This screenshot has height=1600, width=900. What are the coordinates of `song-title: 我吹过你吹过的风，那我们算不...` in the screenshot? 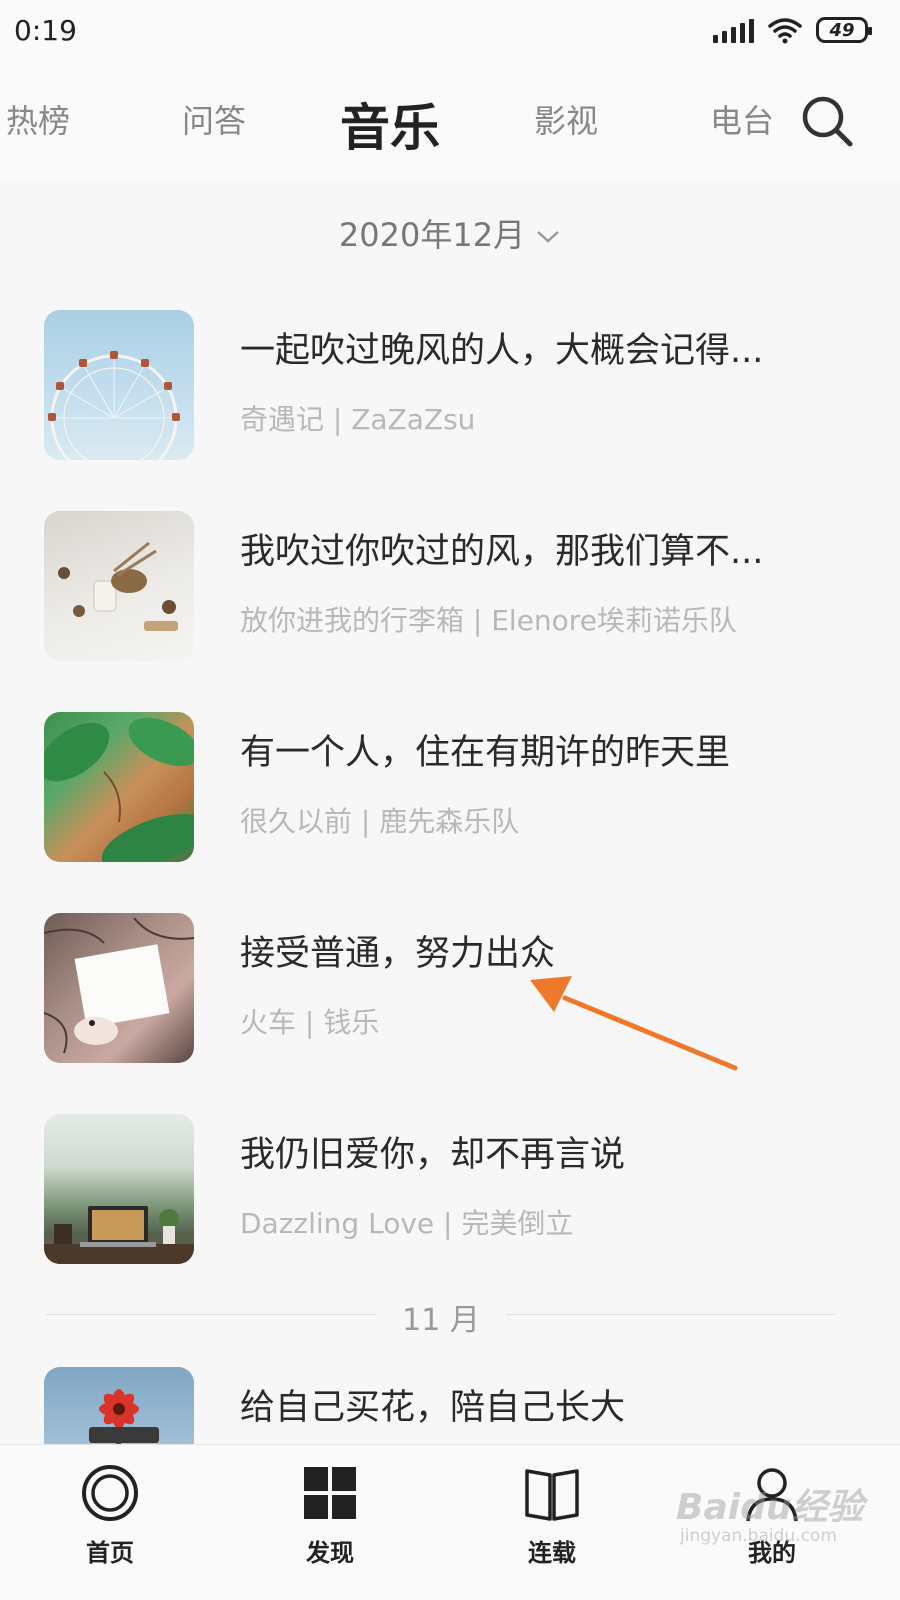 It's located at (502, 552).